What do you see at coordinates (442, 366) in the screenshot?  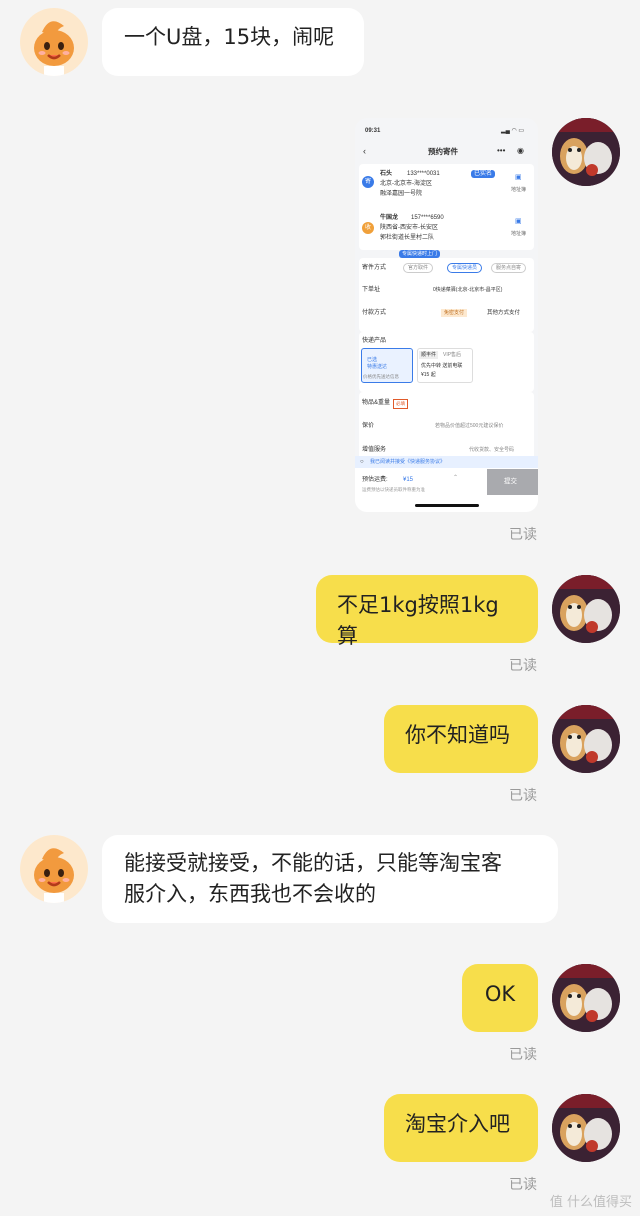 I see `product-option-desc: 优先中转 送前电联` at bounding box center [442, 366].